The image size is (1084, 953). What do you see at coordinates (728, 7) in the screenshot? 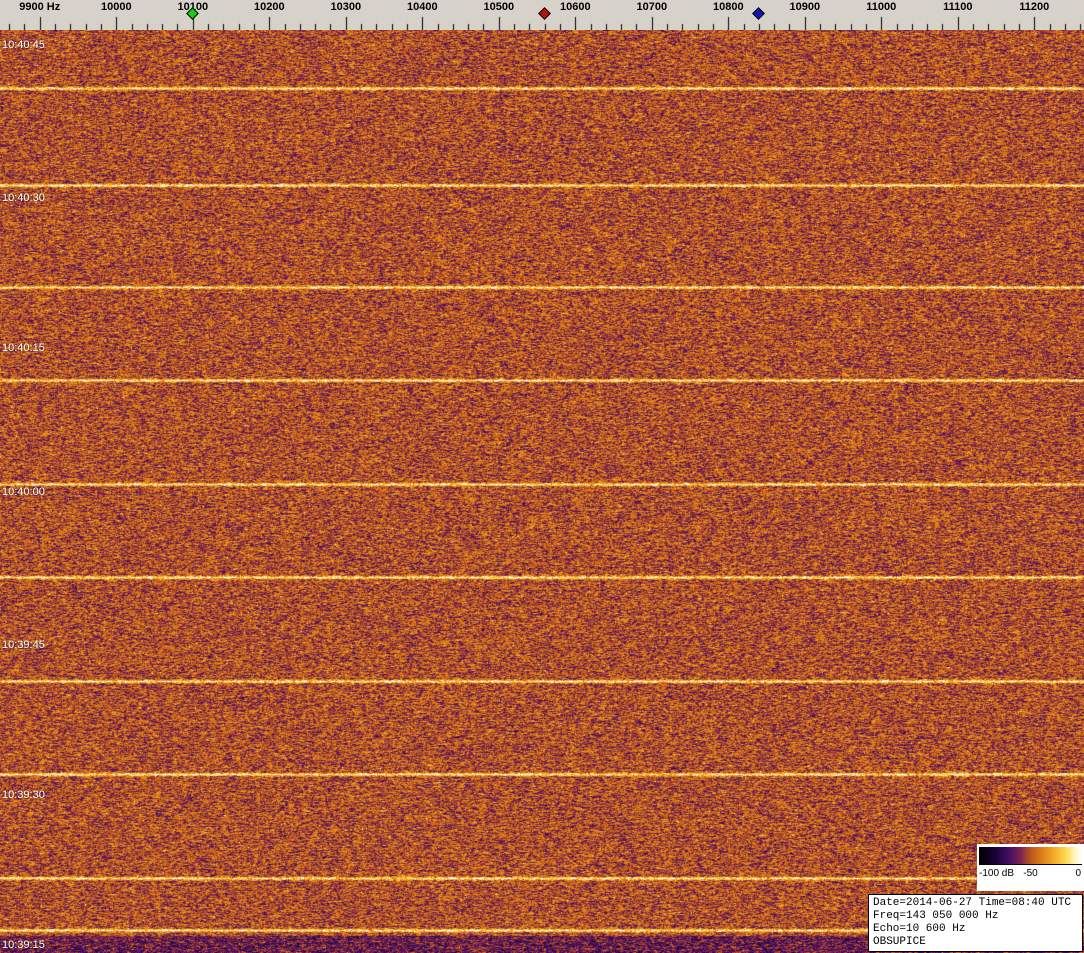
I see `freq-tick-label: 10800` at bounding box center [728, 7].